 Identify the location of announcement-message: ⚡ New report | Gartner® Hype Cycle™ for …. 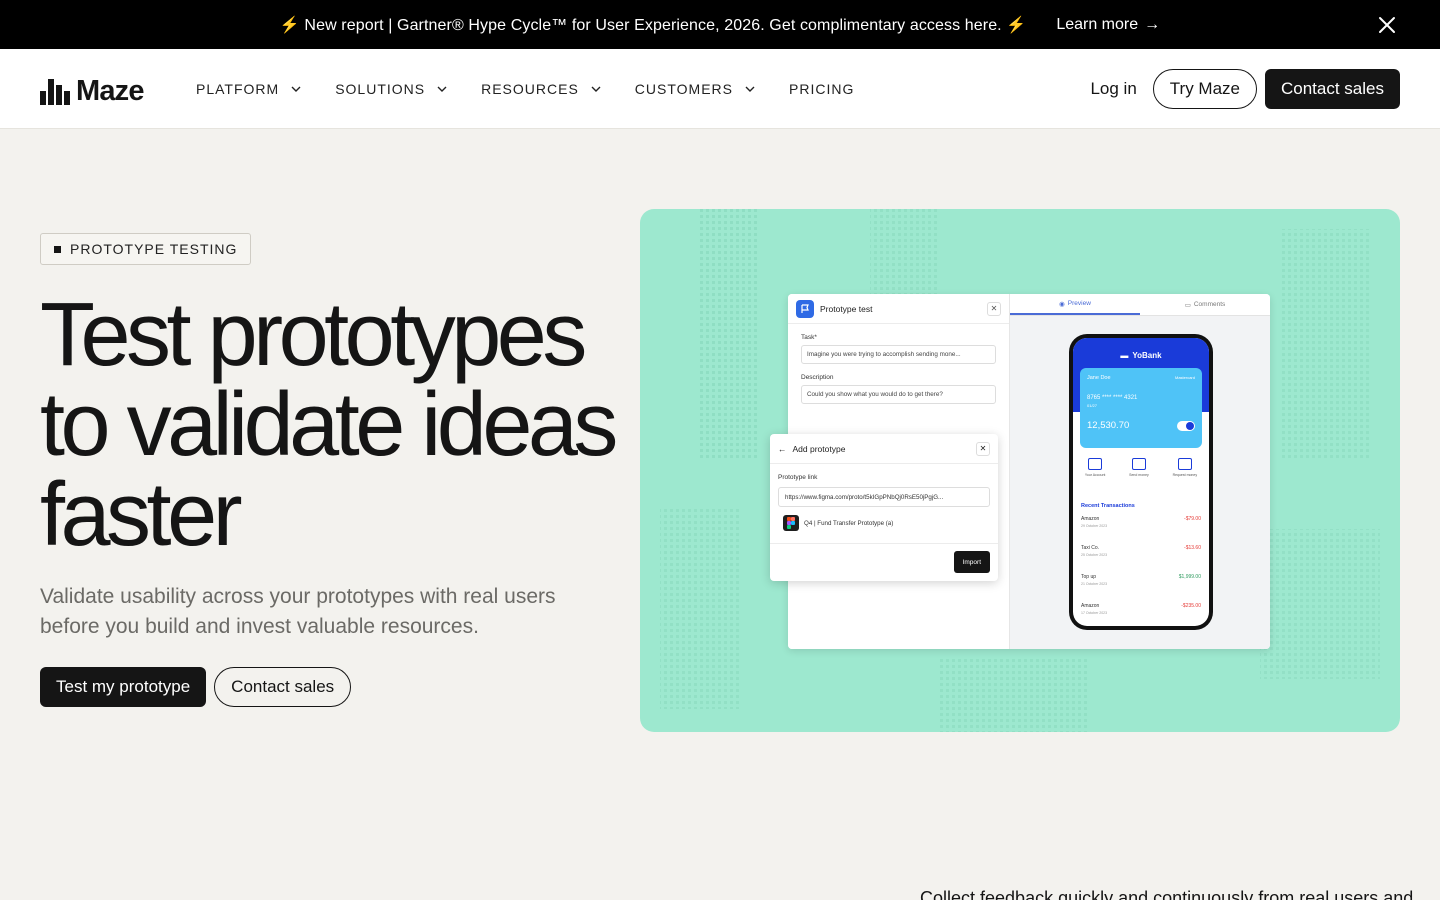
(653, 25).